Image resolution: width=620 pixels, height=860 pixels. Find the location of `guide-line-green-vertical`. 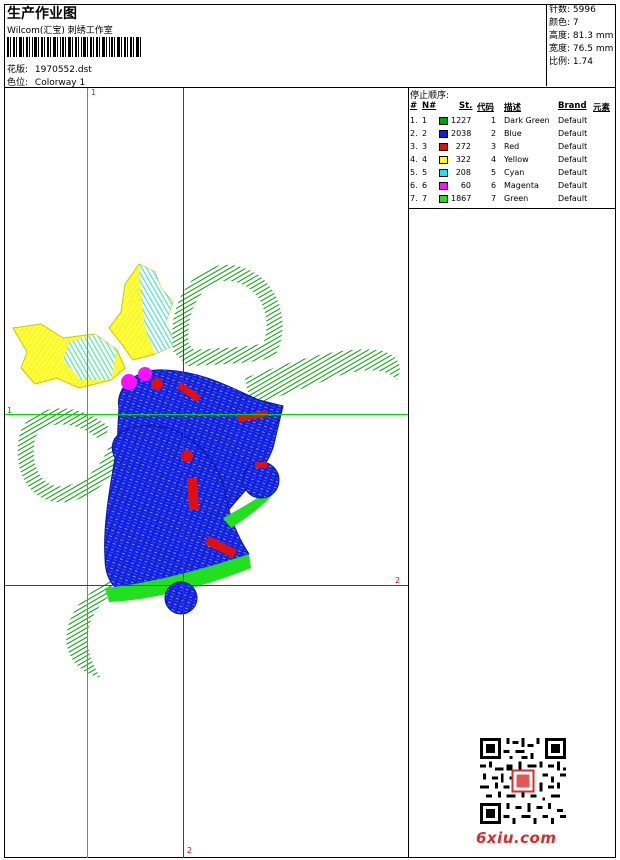

guide-line-green-vertical is located at coordinates (87, 473).